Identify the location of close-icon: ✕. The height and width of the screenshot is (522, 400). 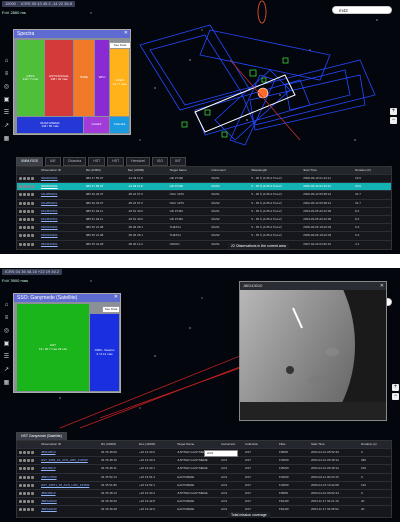
(382, 286).